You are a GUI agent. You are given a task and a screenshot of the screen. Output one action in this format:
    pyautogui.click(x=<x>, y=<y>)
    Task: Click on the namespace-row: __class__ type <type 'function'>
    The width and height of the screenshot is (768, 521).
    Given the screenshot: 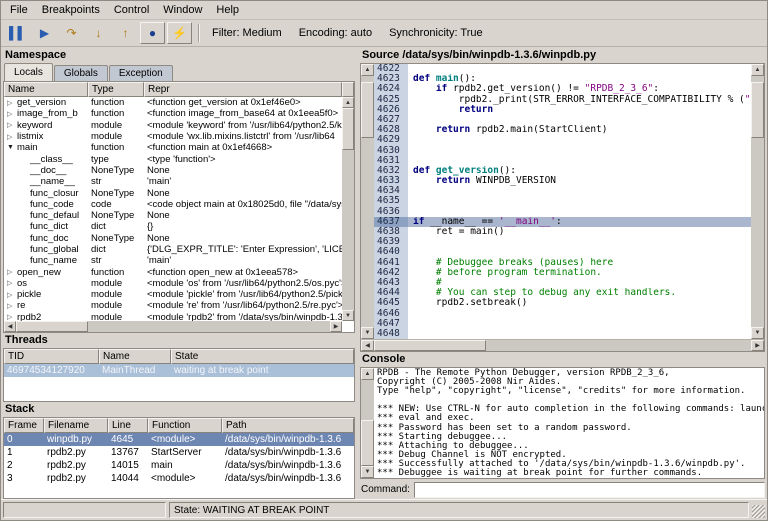 What is the action you would take?
    pyautogui.click(x=173, y=159)
    